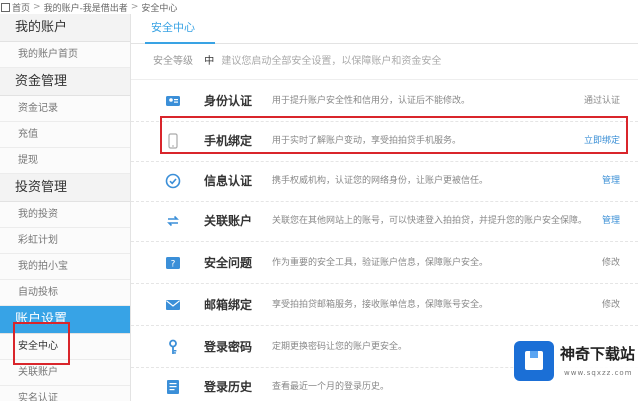  Describe the element at coordinates (380, 263) in the screenshot. I see `row-description: 作为重要的安全工具，验证账户信息，保障账户安全。` at that location.